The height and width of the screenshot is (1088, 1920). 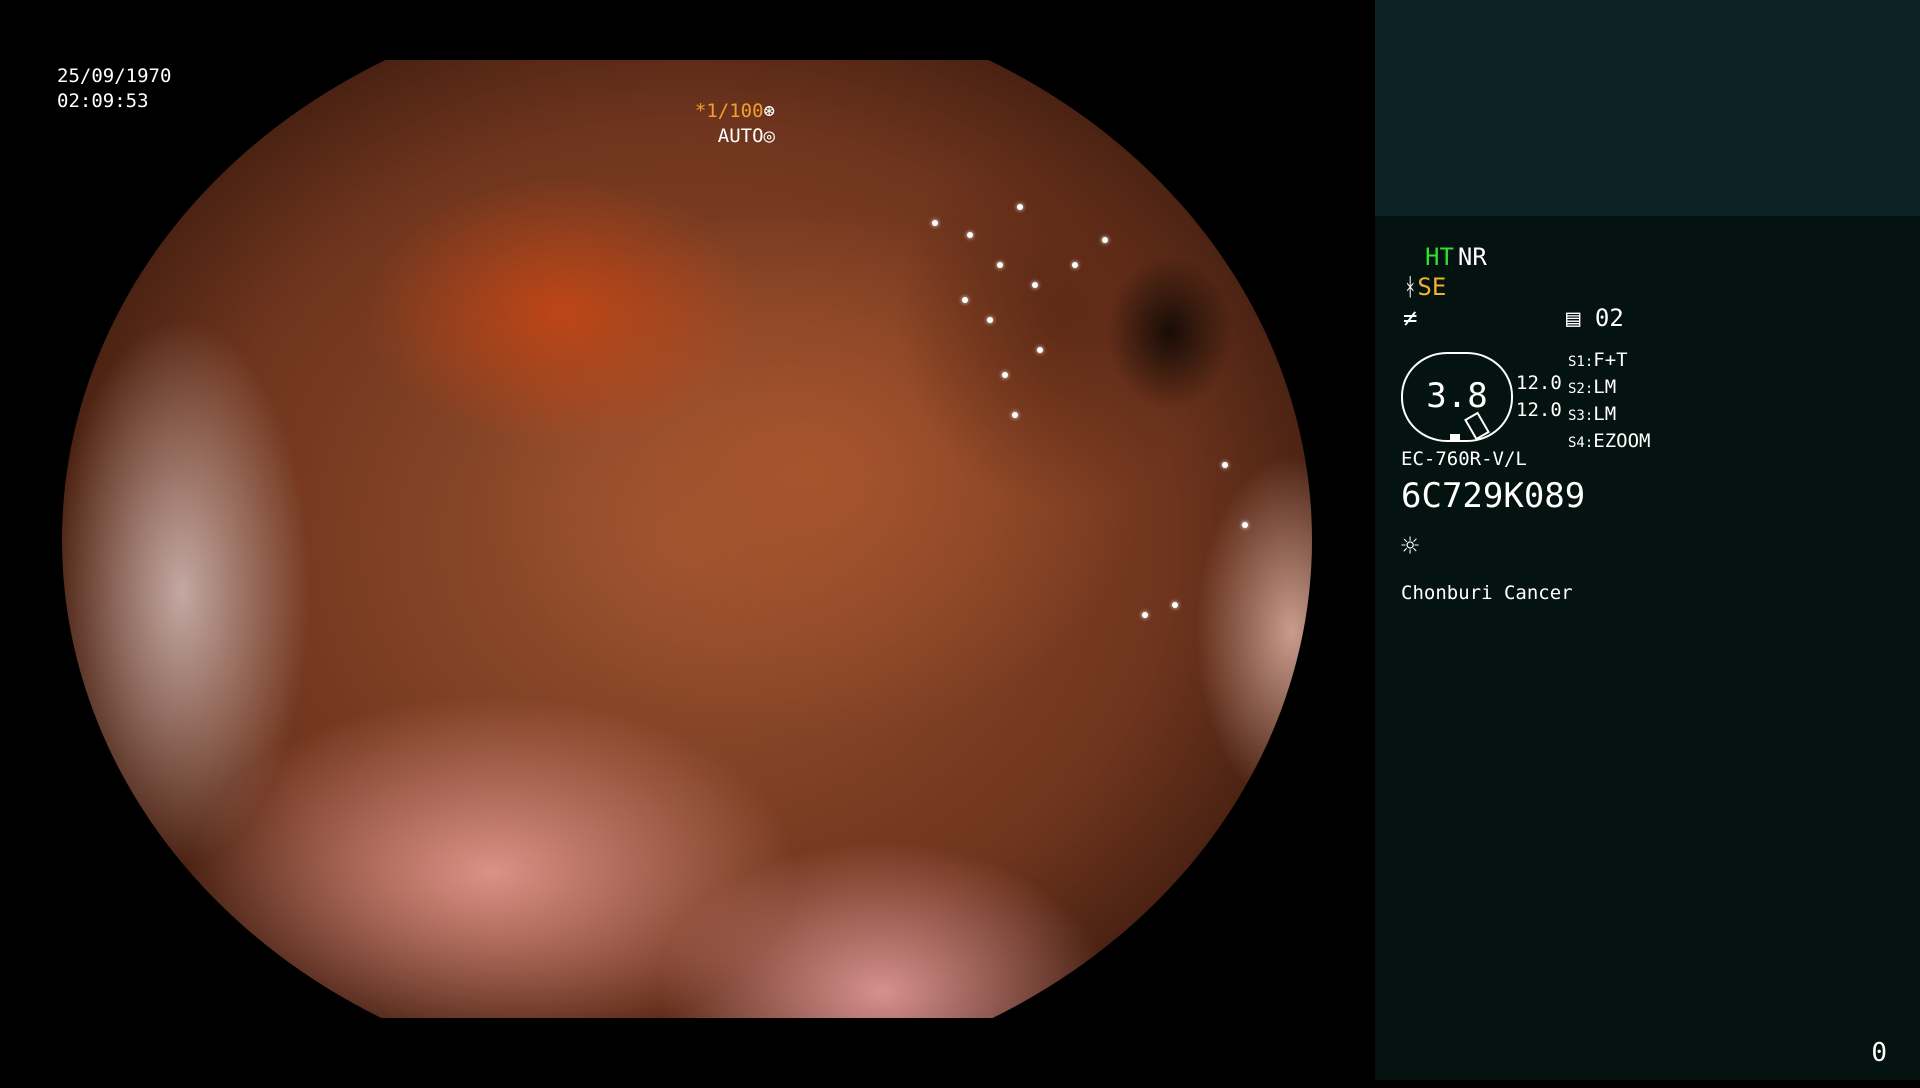 What do you see at coordinates (769, 111) in the screenshot?
I see `shutter-icon: ⊛` at bounding box center [769, 111].